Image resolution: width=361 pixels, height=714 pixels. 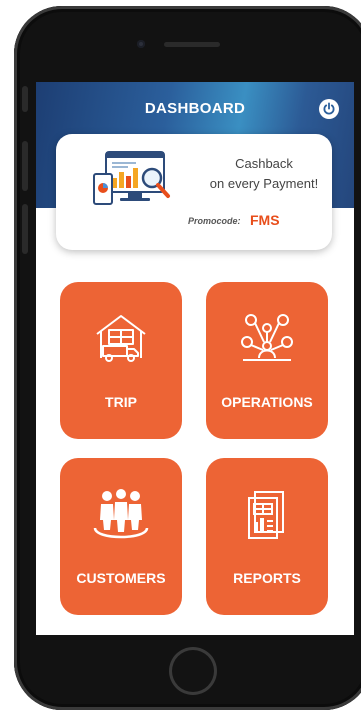 What do you see at coordinates (121, 402) in the screenshot?
I see `trip-label: TRIP` at bounding box center [121, 402].